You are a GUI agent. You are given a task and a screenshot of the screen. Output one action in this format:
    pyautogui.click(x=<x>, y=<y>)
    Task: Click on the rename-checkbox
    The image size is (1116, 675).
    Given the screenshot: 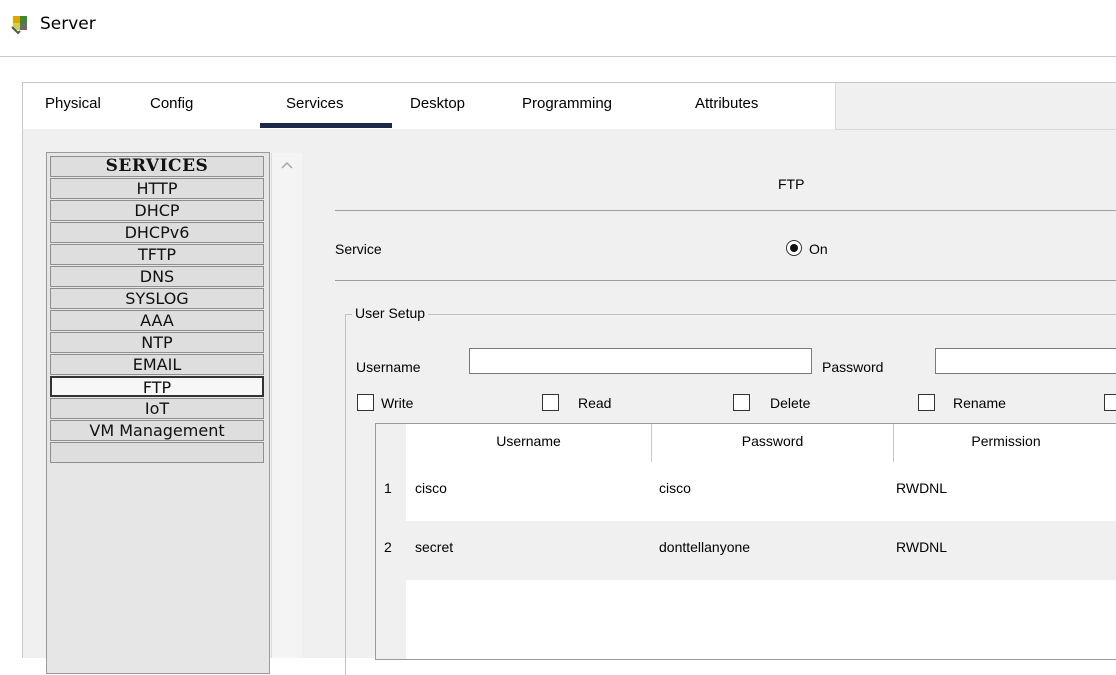 What is the action you would take?
    pyautogui.click(x=926, y=402)
    